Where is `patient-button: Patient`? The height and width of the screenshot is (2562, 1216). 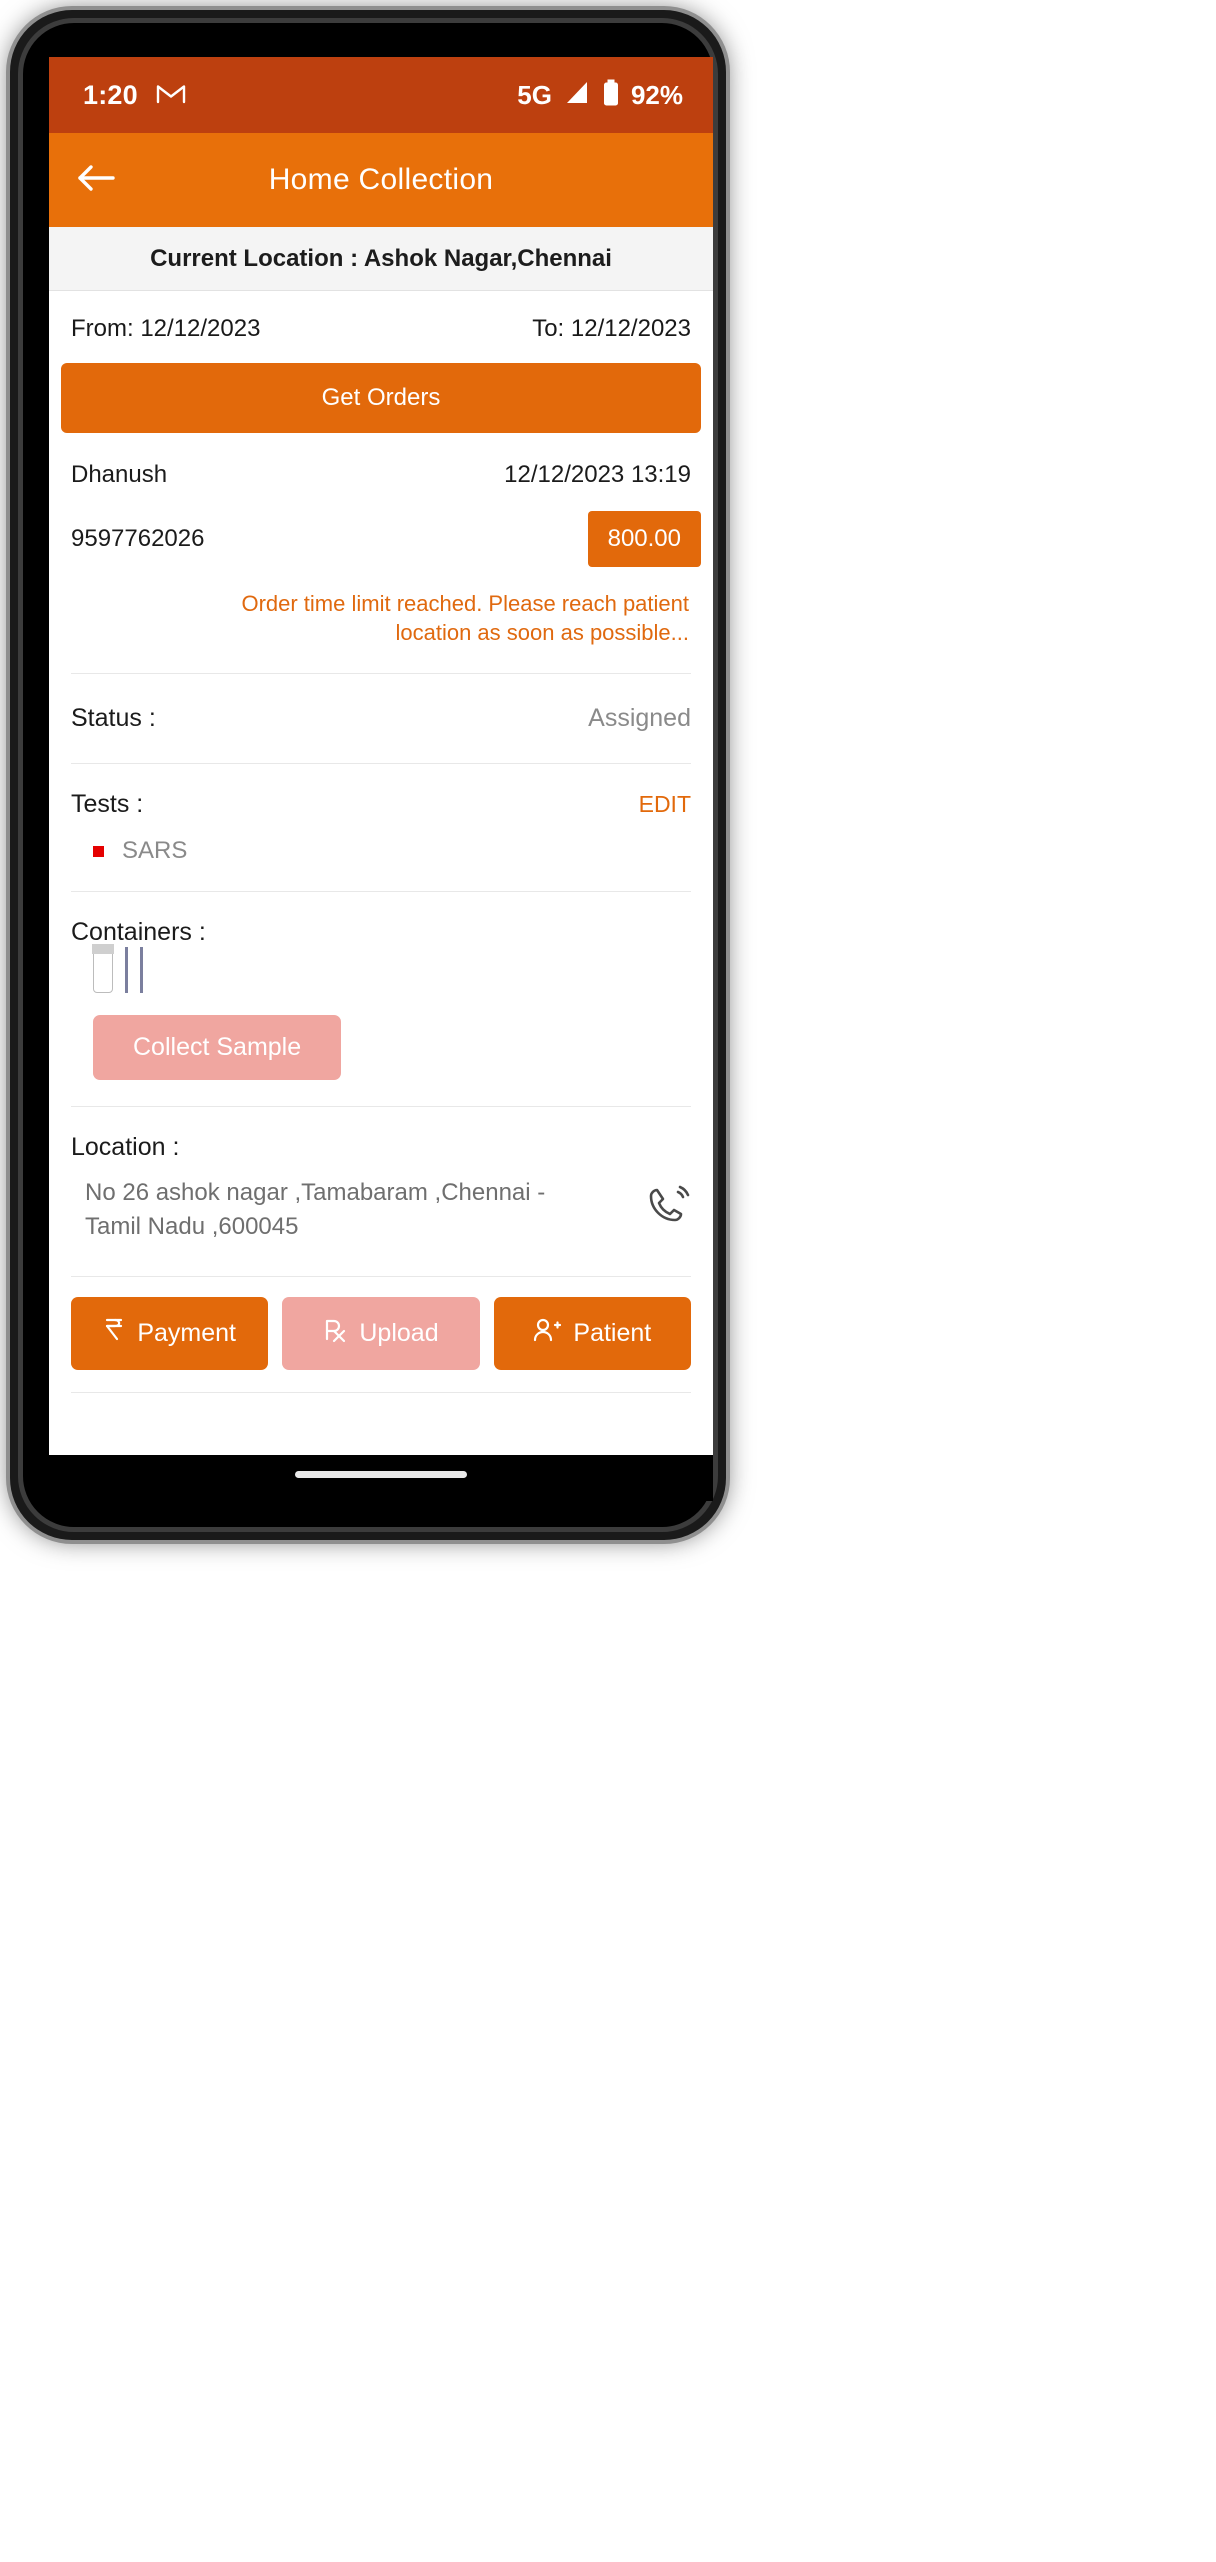
patient-button: Patient is located at coordinates (592, 1334).